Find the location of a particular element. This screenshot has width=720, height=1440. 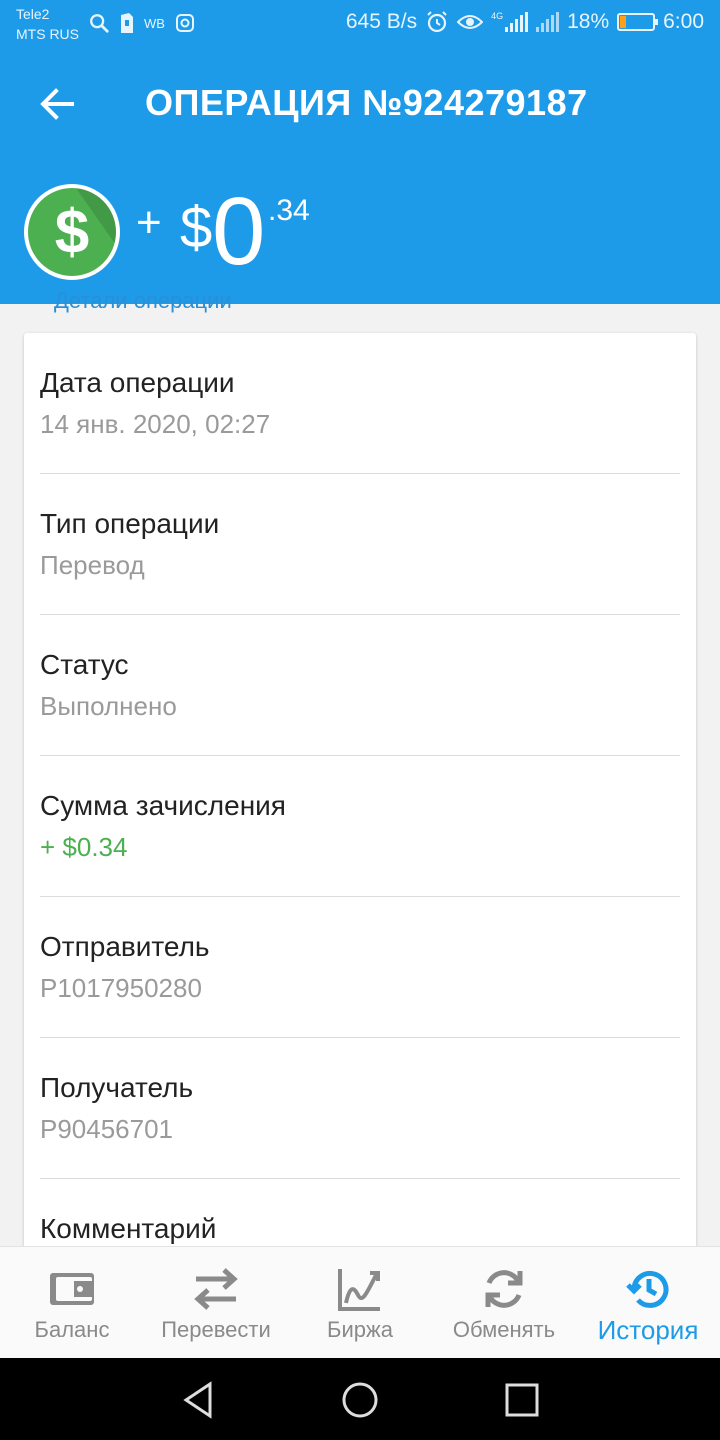

system-navigation-bar is located at coordinates (360, 1399).